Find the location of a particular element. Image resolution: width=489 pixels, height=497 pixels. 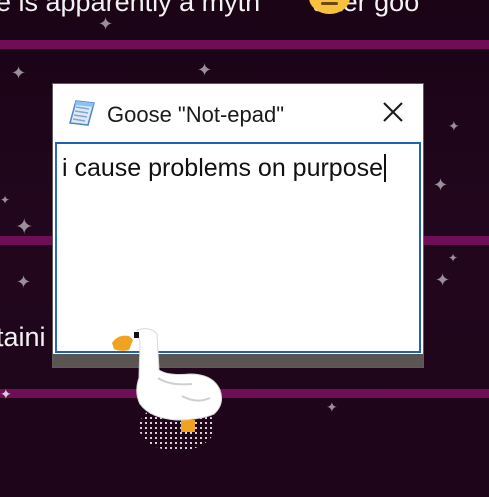

notepad-icon is located at coordinates (82, 113).